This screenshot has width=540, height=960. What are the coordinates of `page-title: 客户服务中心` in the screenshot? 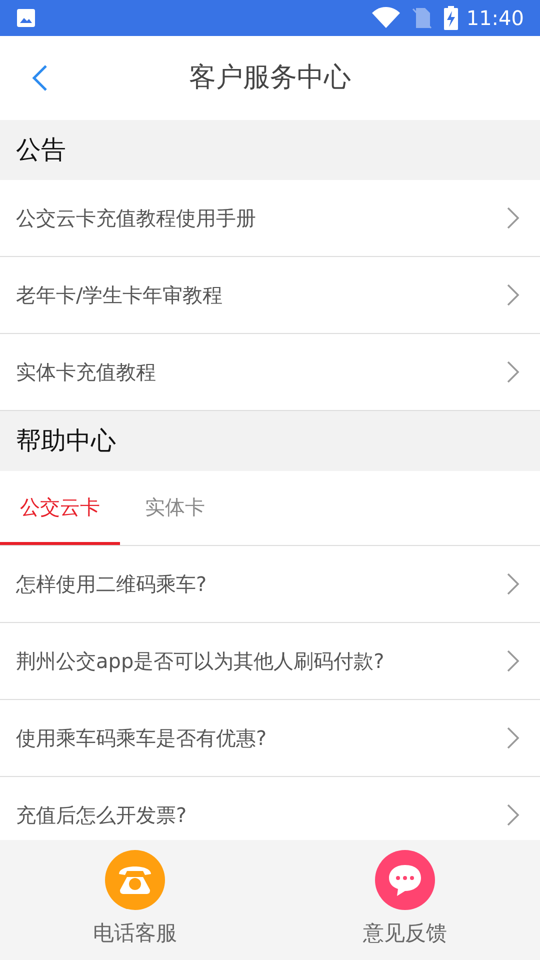 It's located at (270, 77).